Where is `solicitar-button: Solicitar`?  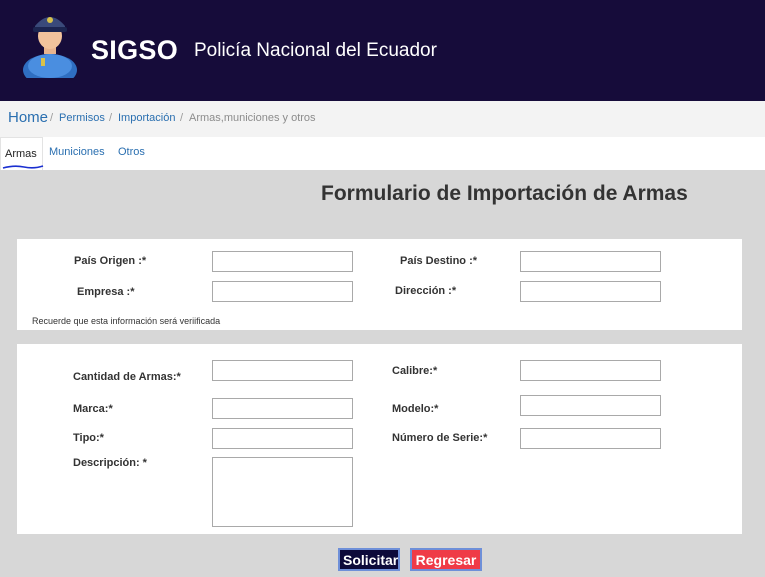
solicitar-button: Solicitar is located at coordinates (369, 559).